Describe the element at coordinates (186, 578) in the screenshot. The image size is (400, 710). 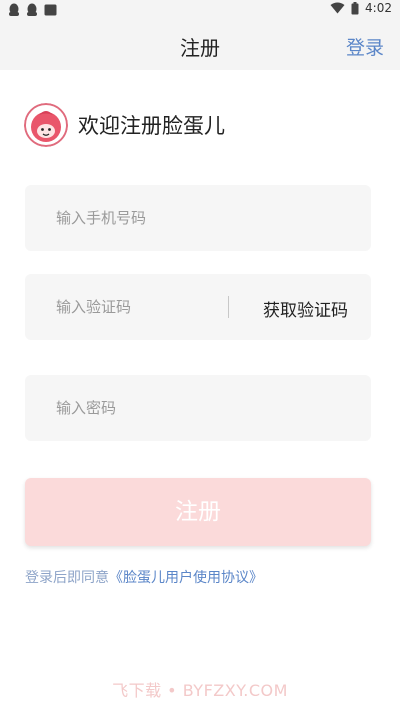
I see `user-agreement-link: 《脸蛋儿用户使用协议》` at that location.